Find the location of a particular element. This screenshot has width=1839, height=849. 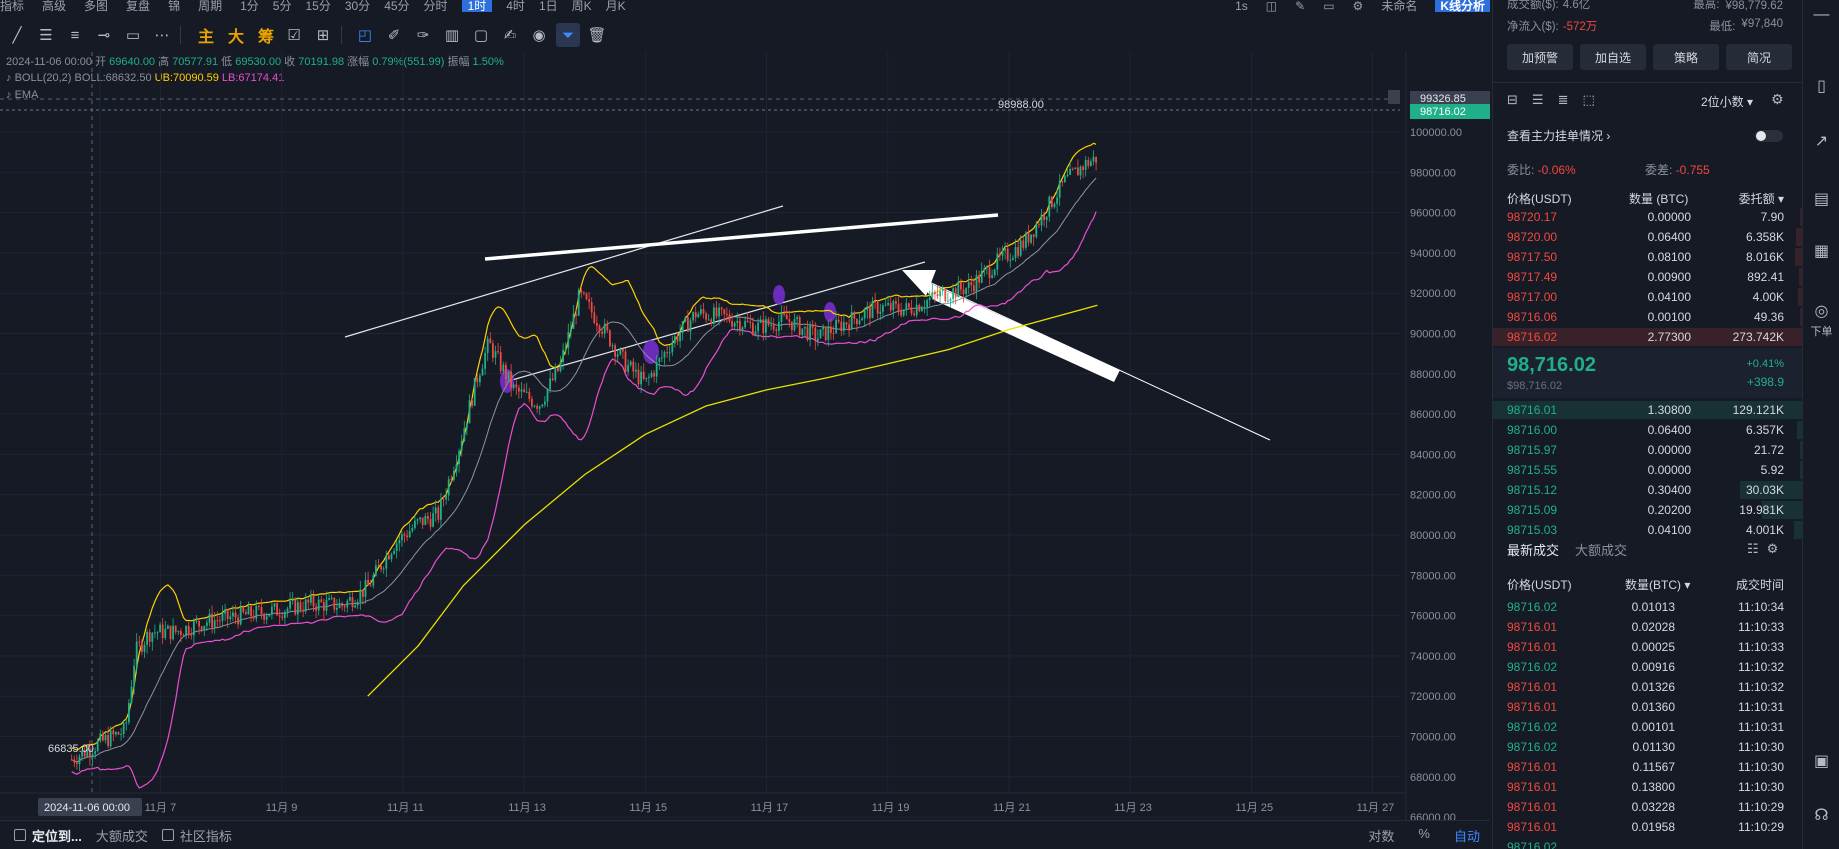

book-expand-icon: ⬚ is located at coordinates (1588, 100).